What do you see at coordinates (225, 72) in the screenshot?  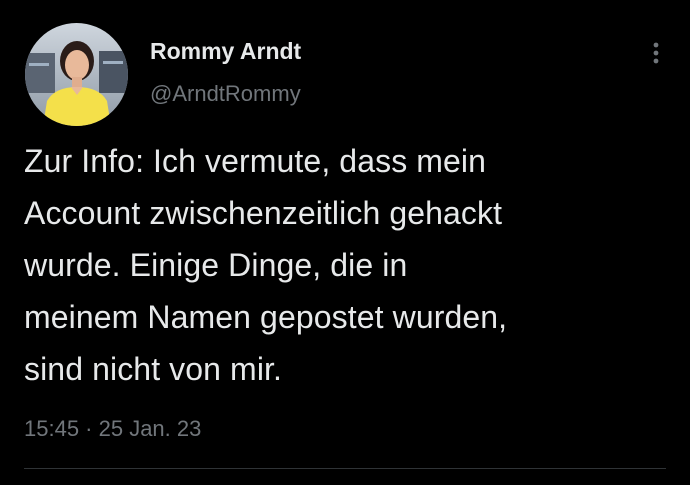 I see `user-info: Rommy Arndt @ArndtRommy` at bounding box center [225, 72].